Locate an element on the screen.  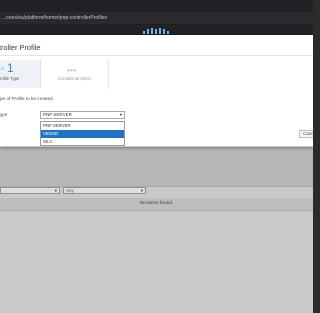
option-wlc: WLC is located at coordinates (82, 141).